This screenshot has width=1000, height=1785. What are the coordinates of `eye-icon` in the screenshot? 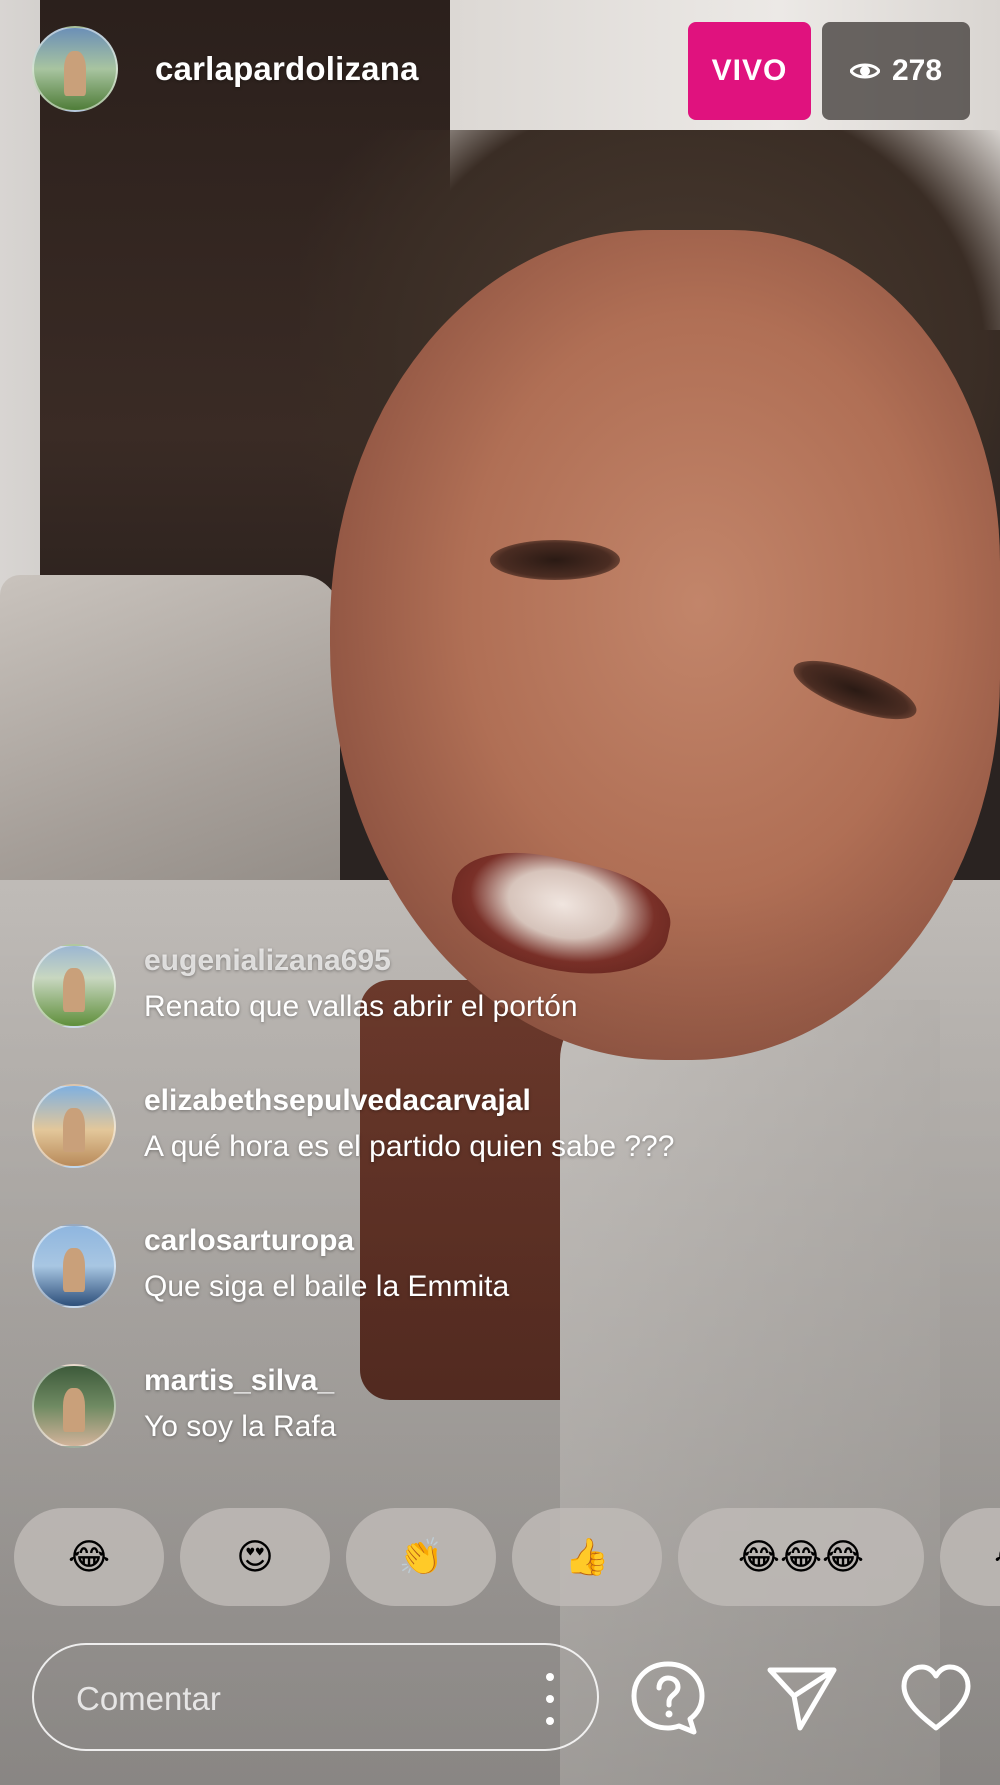 It's located at (864, 71).